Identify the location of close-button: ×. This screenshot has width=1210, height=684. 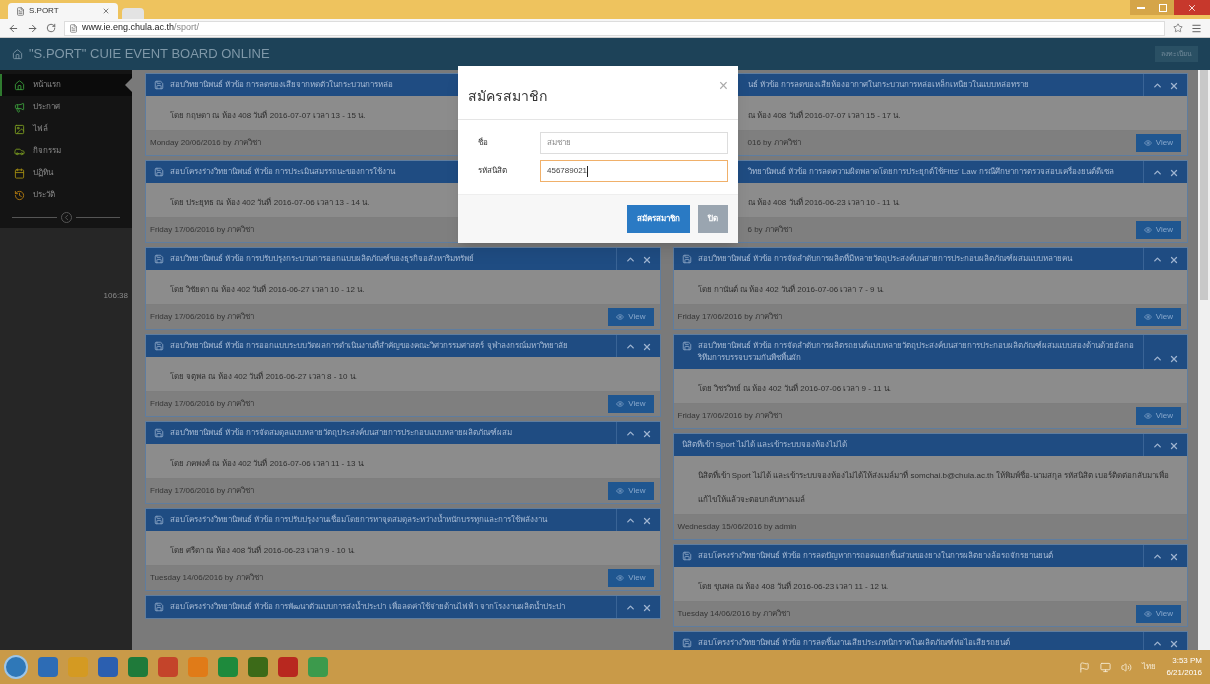
(723, 86).